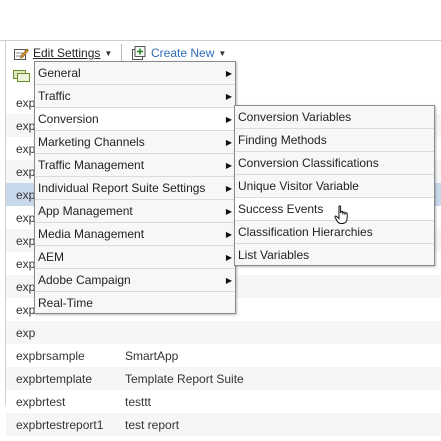 This screenshot has width=441, height=441. What do you see at coordinates (50, 355) in the screenshot?
I see `row-id: expbrsample` at bounding box center [50, 355].